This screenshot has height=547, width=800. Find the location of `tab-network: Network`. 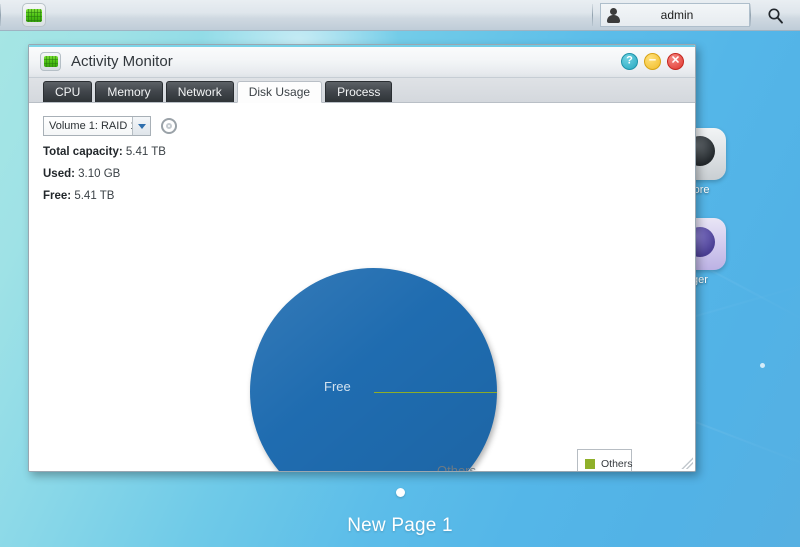

tab-network: Network is located at coordinates (199, 91).